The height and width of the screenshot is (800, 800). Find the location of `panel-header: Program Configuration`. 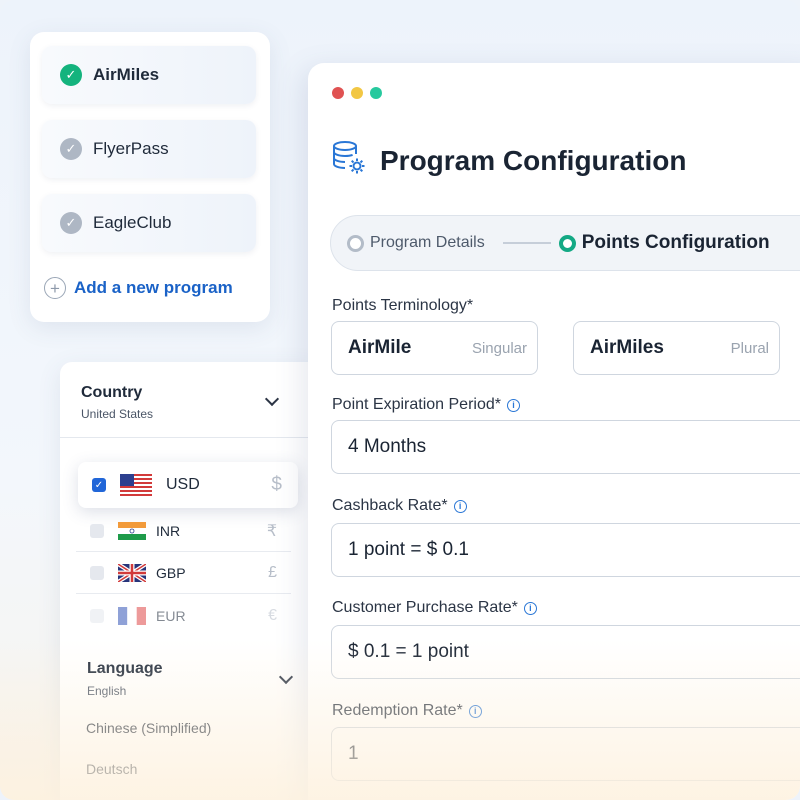

panel-header: Program Configuration is located at coordinates (508, 160).